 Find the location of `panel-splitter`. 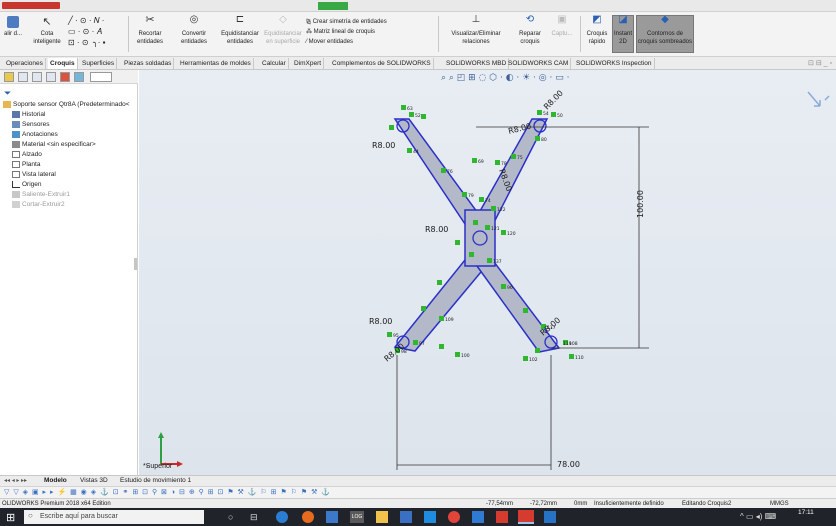

panel-splitter is located at coordinates (135, 264).